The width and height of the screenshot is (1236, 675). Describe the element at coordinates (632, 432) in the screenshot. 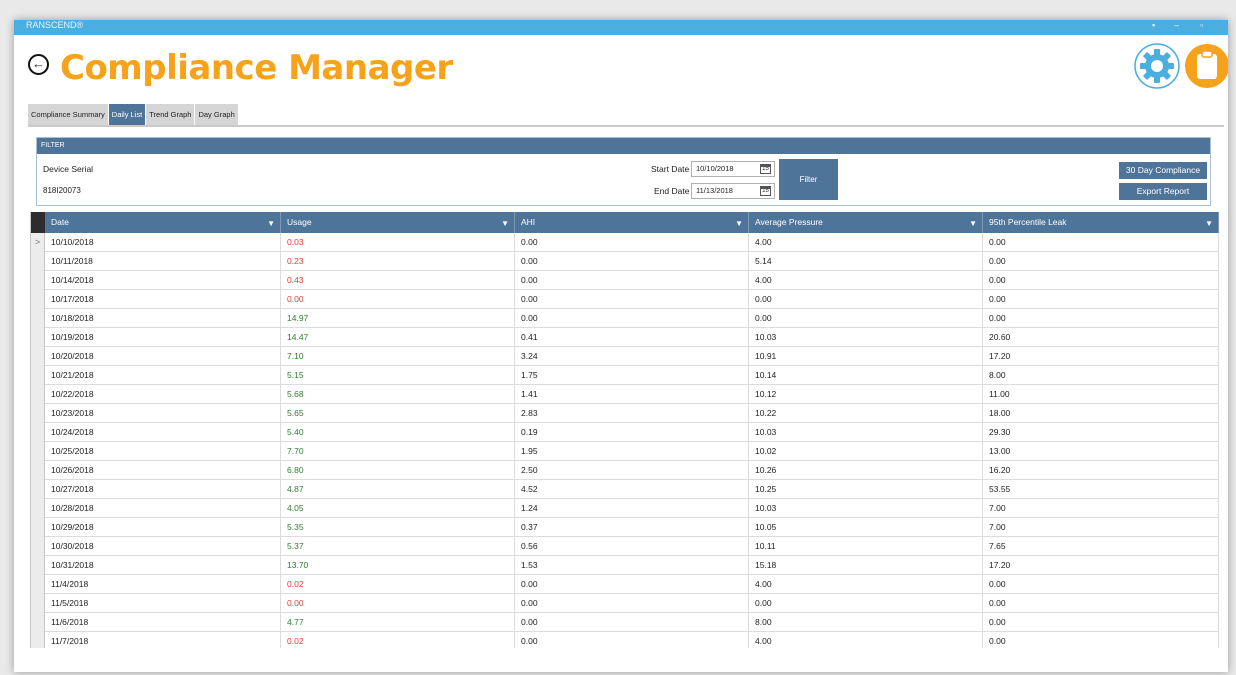

I see `cell-ahi: 0.19` at that location.